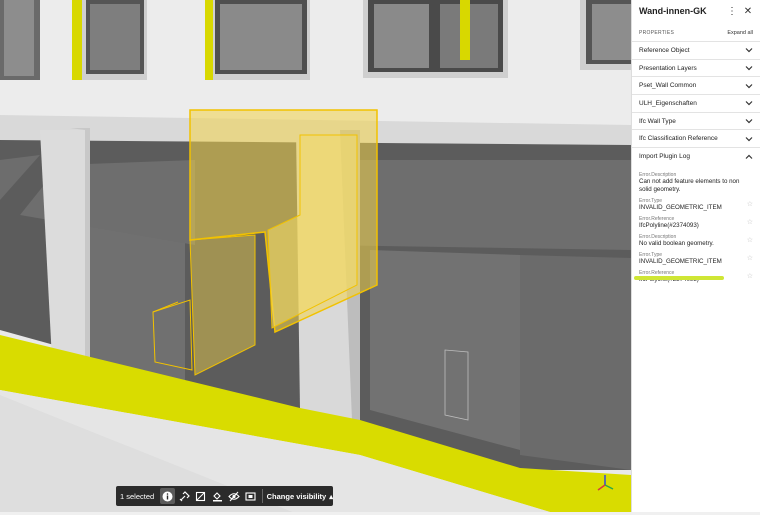  I want to click on section-ulh-eigenschaften: ULH_Eigenschaften, so click(696, 104).